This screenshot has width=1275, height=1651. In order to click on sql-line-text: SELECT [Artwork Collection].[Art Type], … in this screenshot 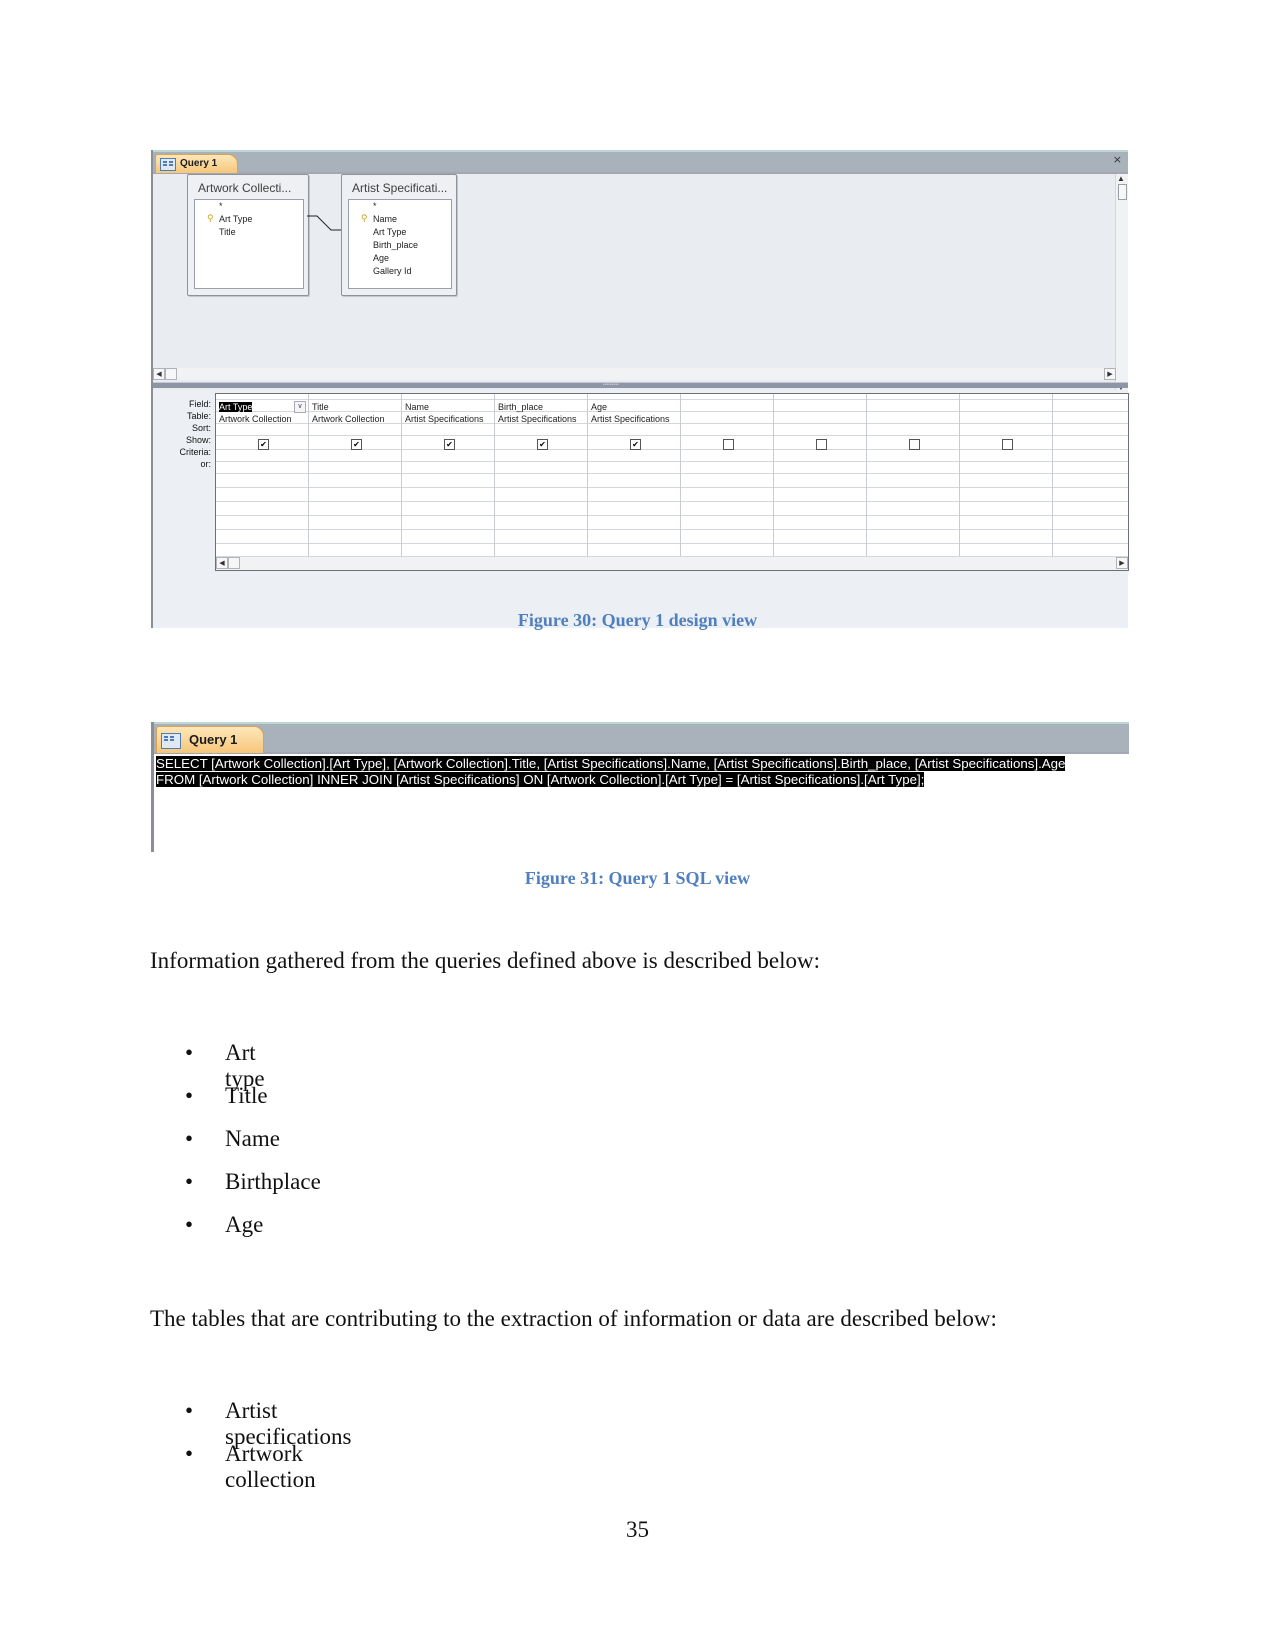, I will do `click(611, 763)`.